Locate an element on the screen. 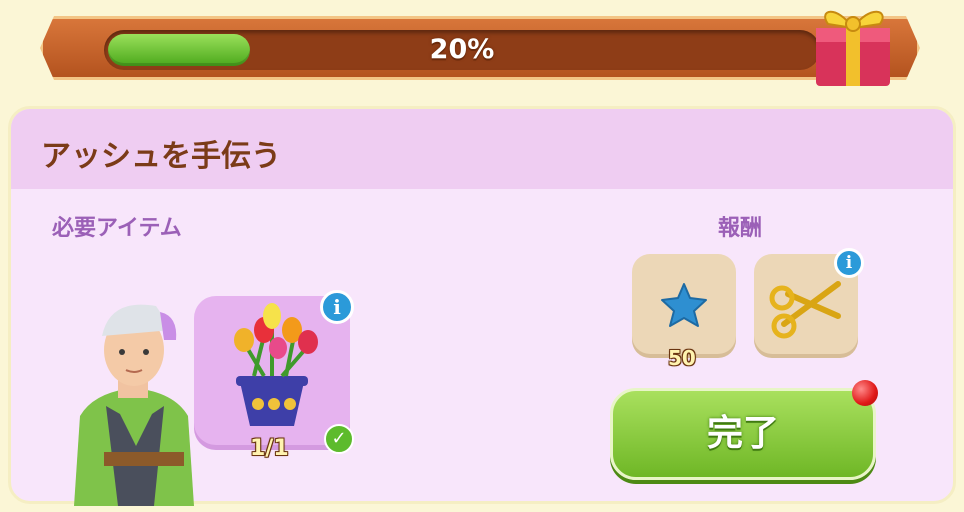  reward-card-star is located at coordinates (684, 306).